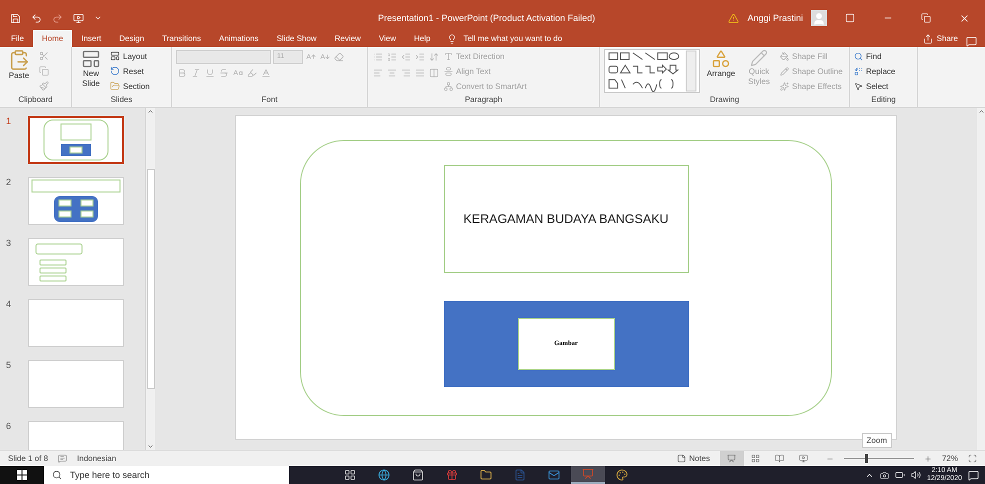 This screenshot has height=484, width=985. I want to click on zoom-tooltip: Zoom, so click(877, 440).